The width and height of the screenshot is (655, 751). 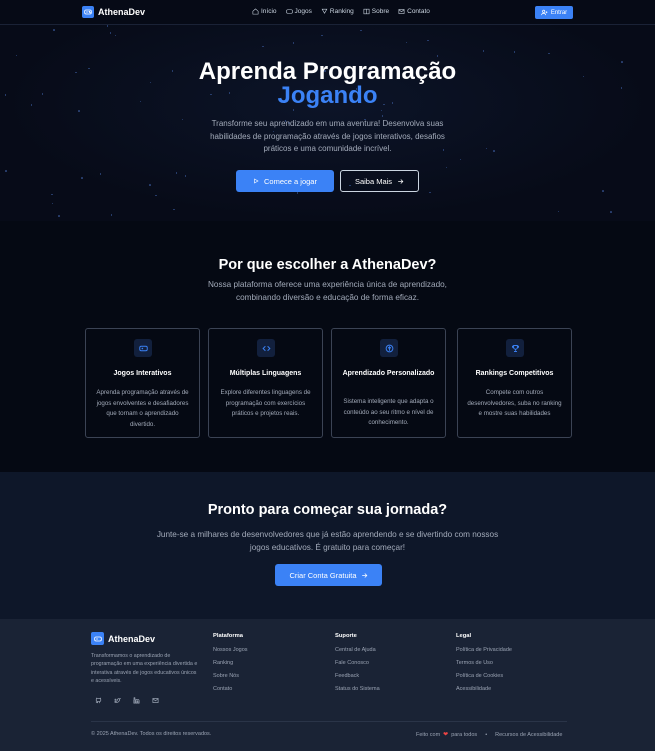 What do you see at coordinates (136, 700) in the screenshot?
I see `linkedin-icon` at bounding box center [136, 700].